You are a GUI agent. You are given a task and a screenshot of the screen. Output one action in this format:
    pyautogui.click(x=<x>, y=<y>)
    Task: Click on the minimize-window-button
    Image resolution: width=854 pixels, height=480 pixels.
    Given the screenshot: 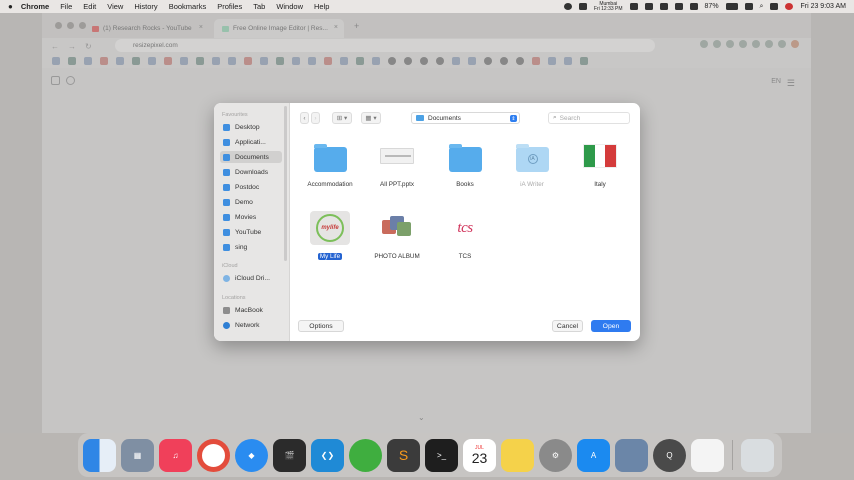 What is the action you would take?
    pyautogui.click(x=70, y=25)
    